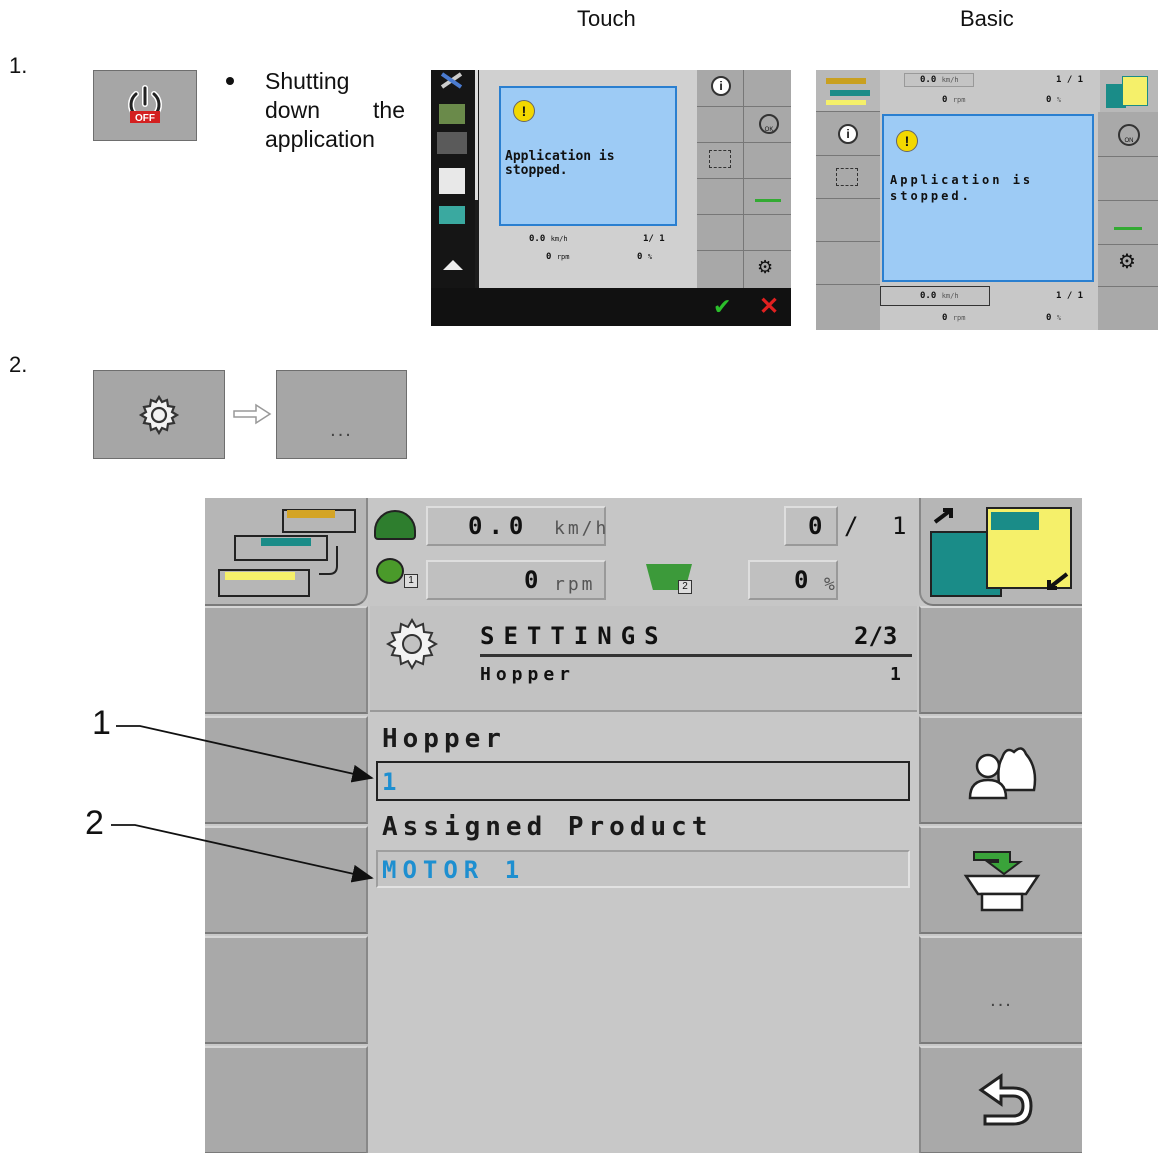 The height and width of the screenshot is (1153, 1158). I want to click on callout-leader-lines, so click(242, 804).